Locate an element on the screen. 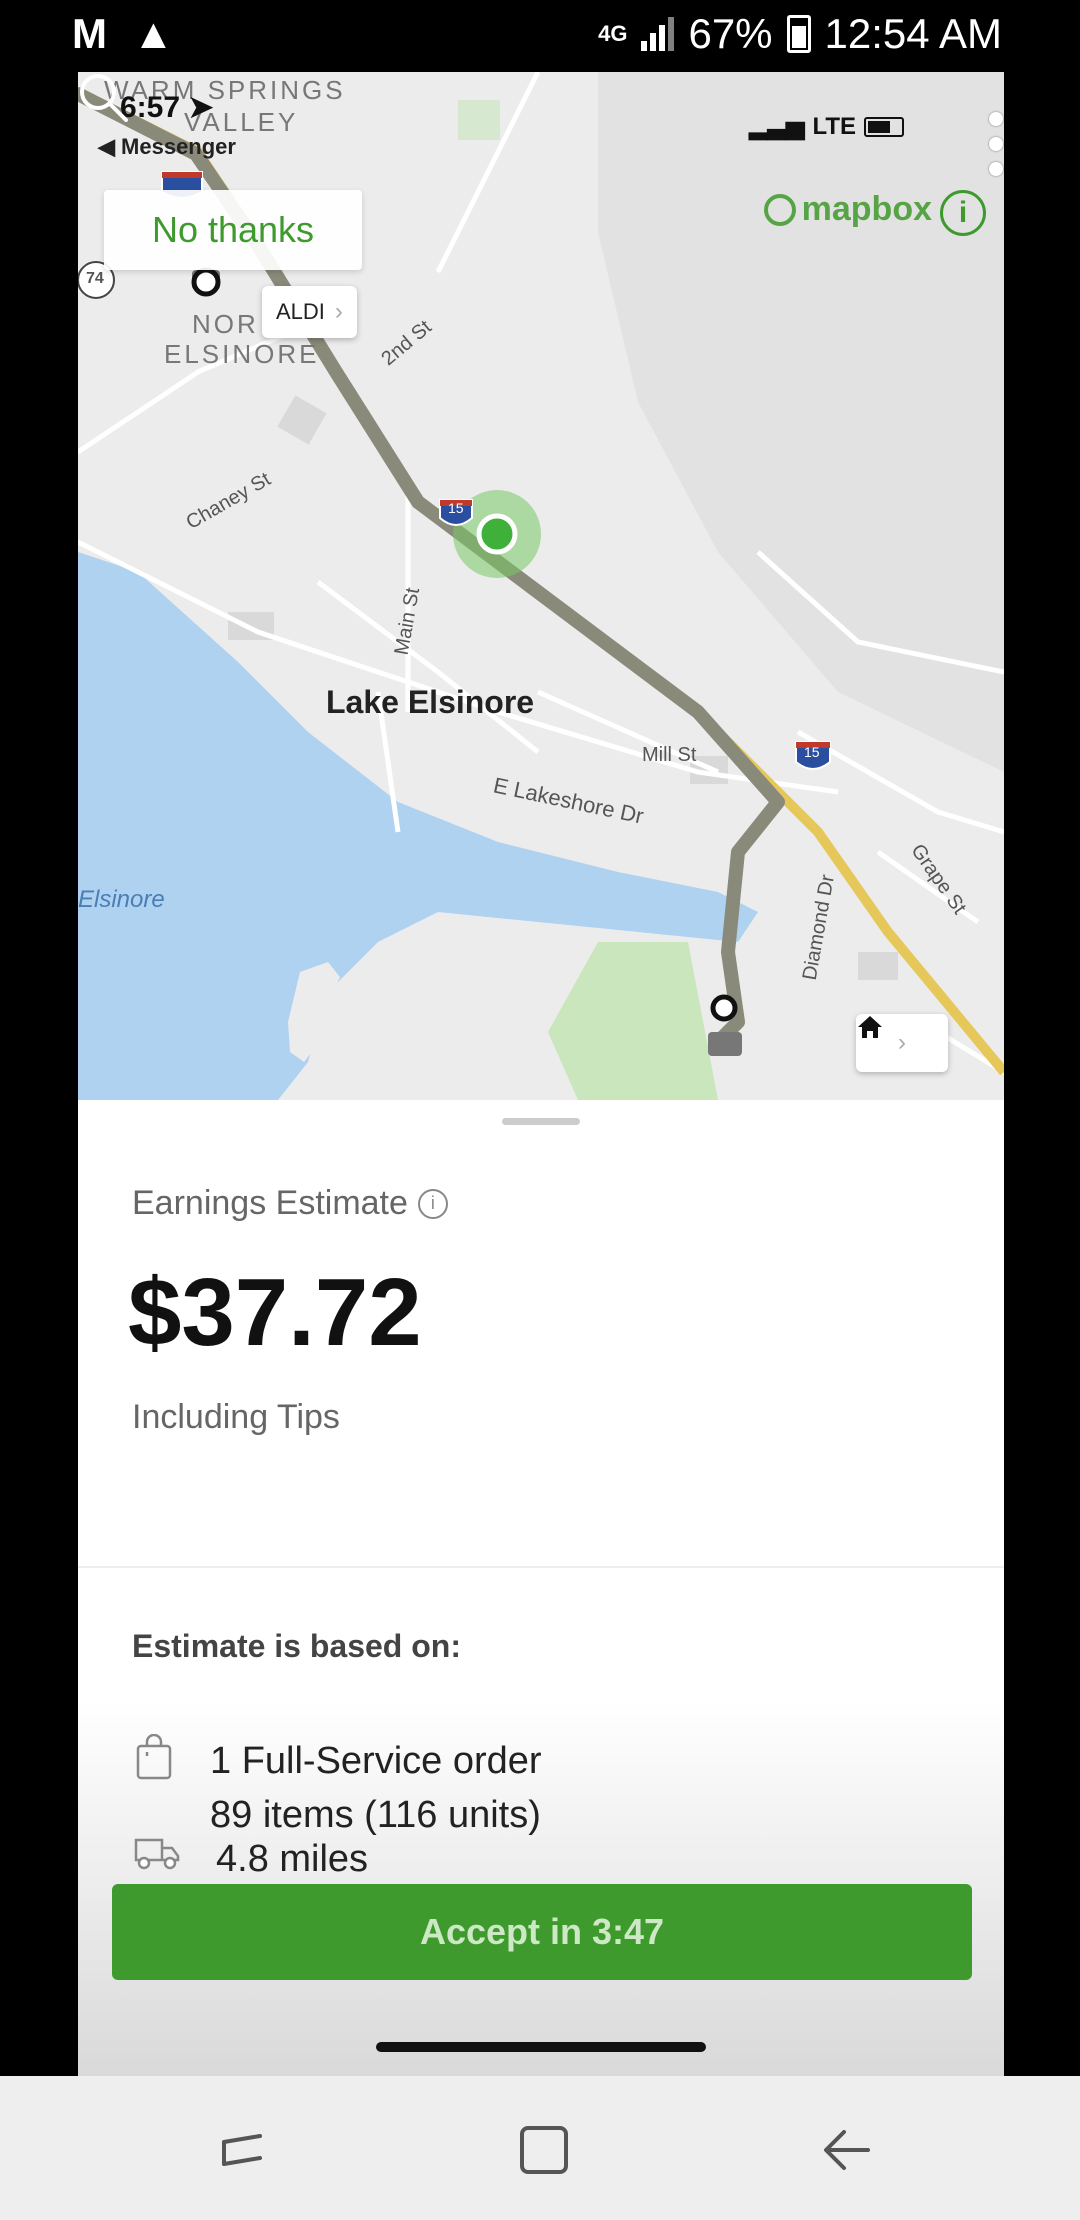 This screenshot has height=2220, width=1080. store-pin is located at coordinates (206, 282).